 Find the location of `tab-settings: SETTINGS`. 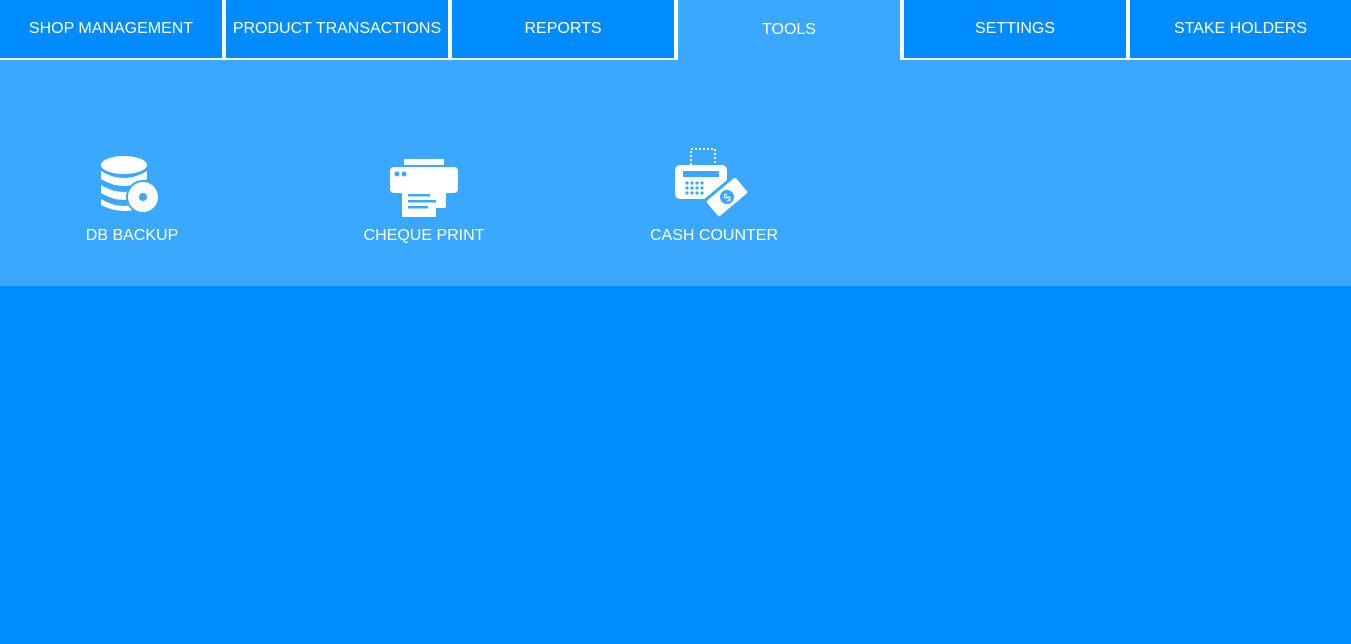

tab-settings: SETTINGS is located at coordinates (1015, 30).